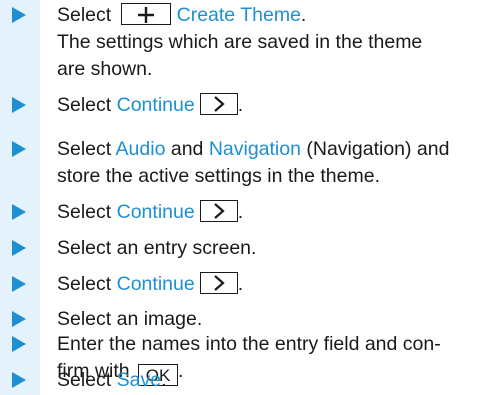  Describe the element at coordinates (145, 14) in the screenshot. I see `plus-icon` at that location.